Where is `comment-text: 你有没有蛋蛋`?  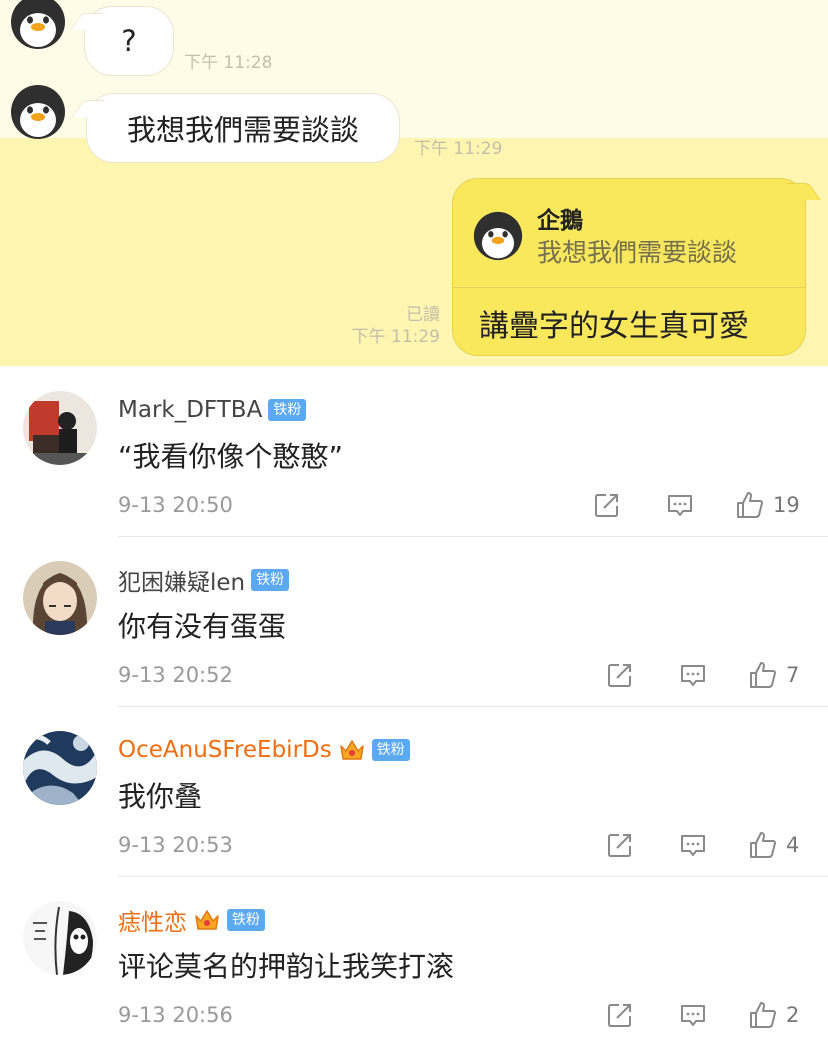 comment-text: 你有没有蛋蛋 is located at coordinates (202, 626).